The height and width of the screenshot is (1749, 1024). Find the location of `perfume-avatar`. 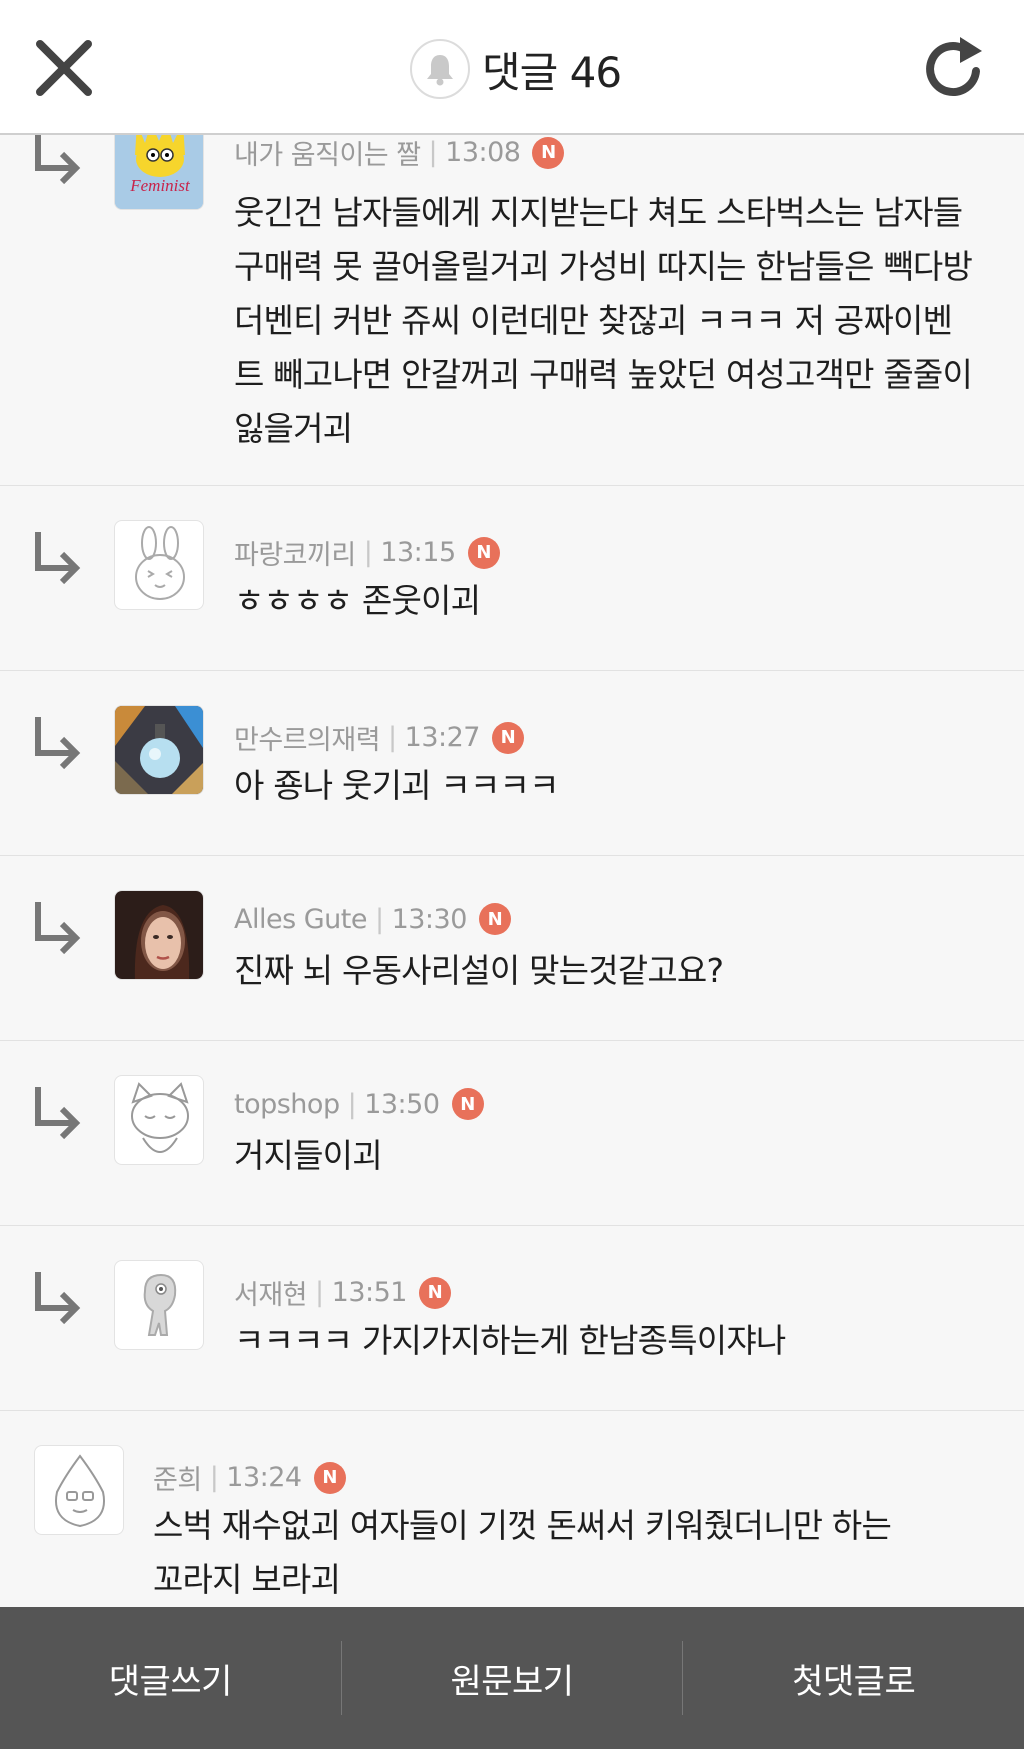

perfume-avatar is located at coordinates (159, 750).